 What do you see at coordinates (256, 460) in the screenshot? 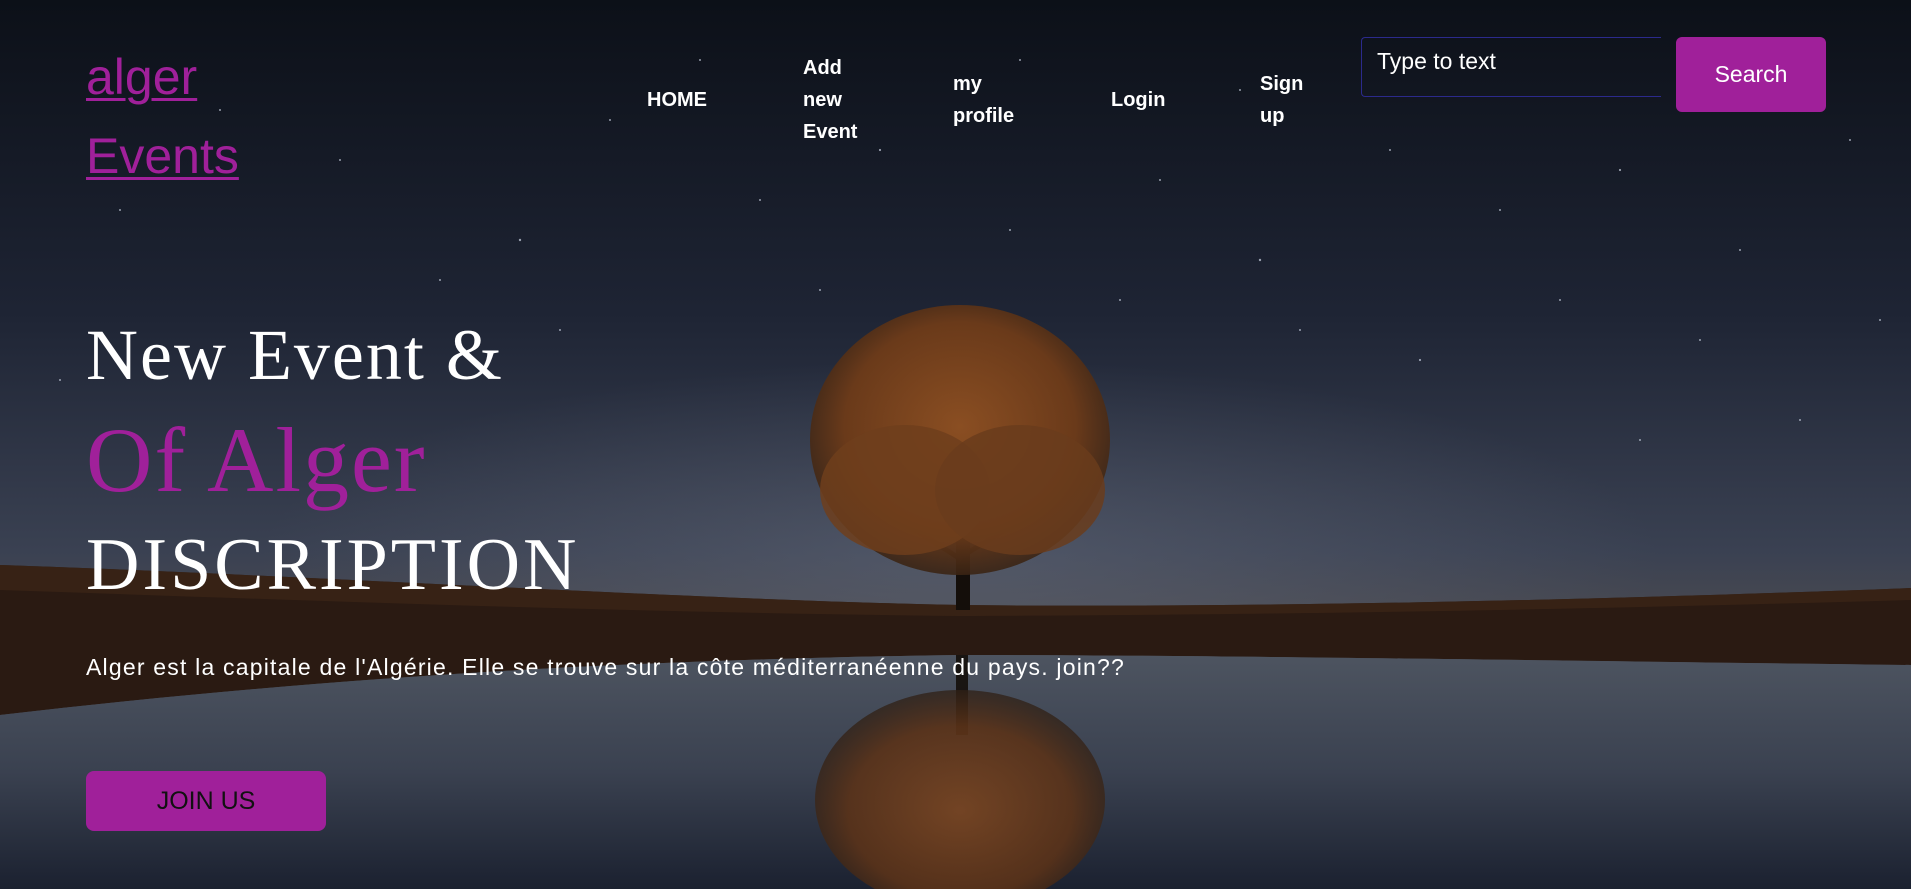
I see `hero-title-line2: Of Alger` at bounding box center [256, 460].